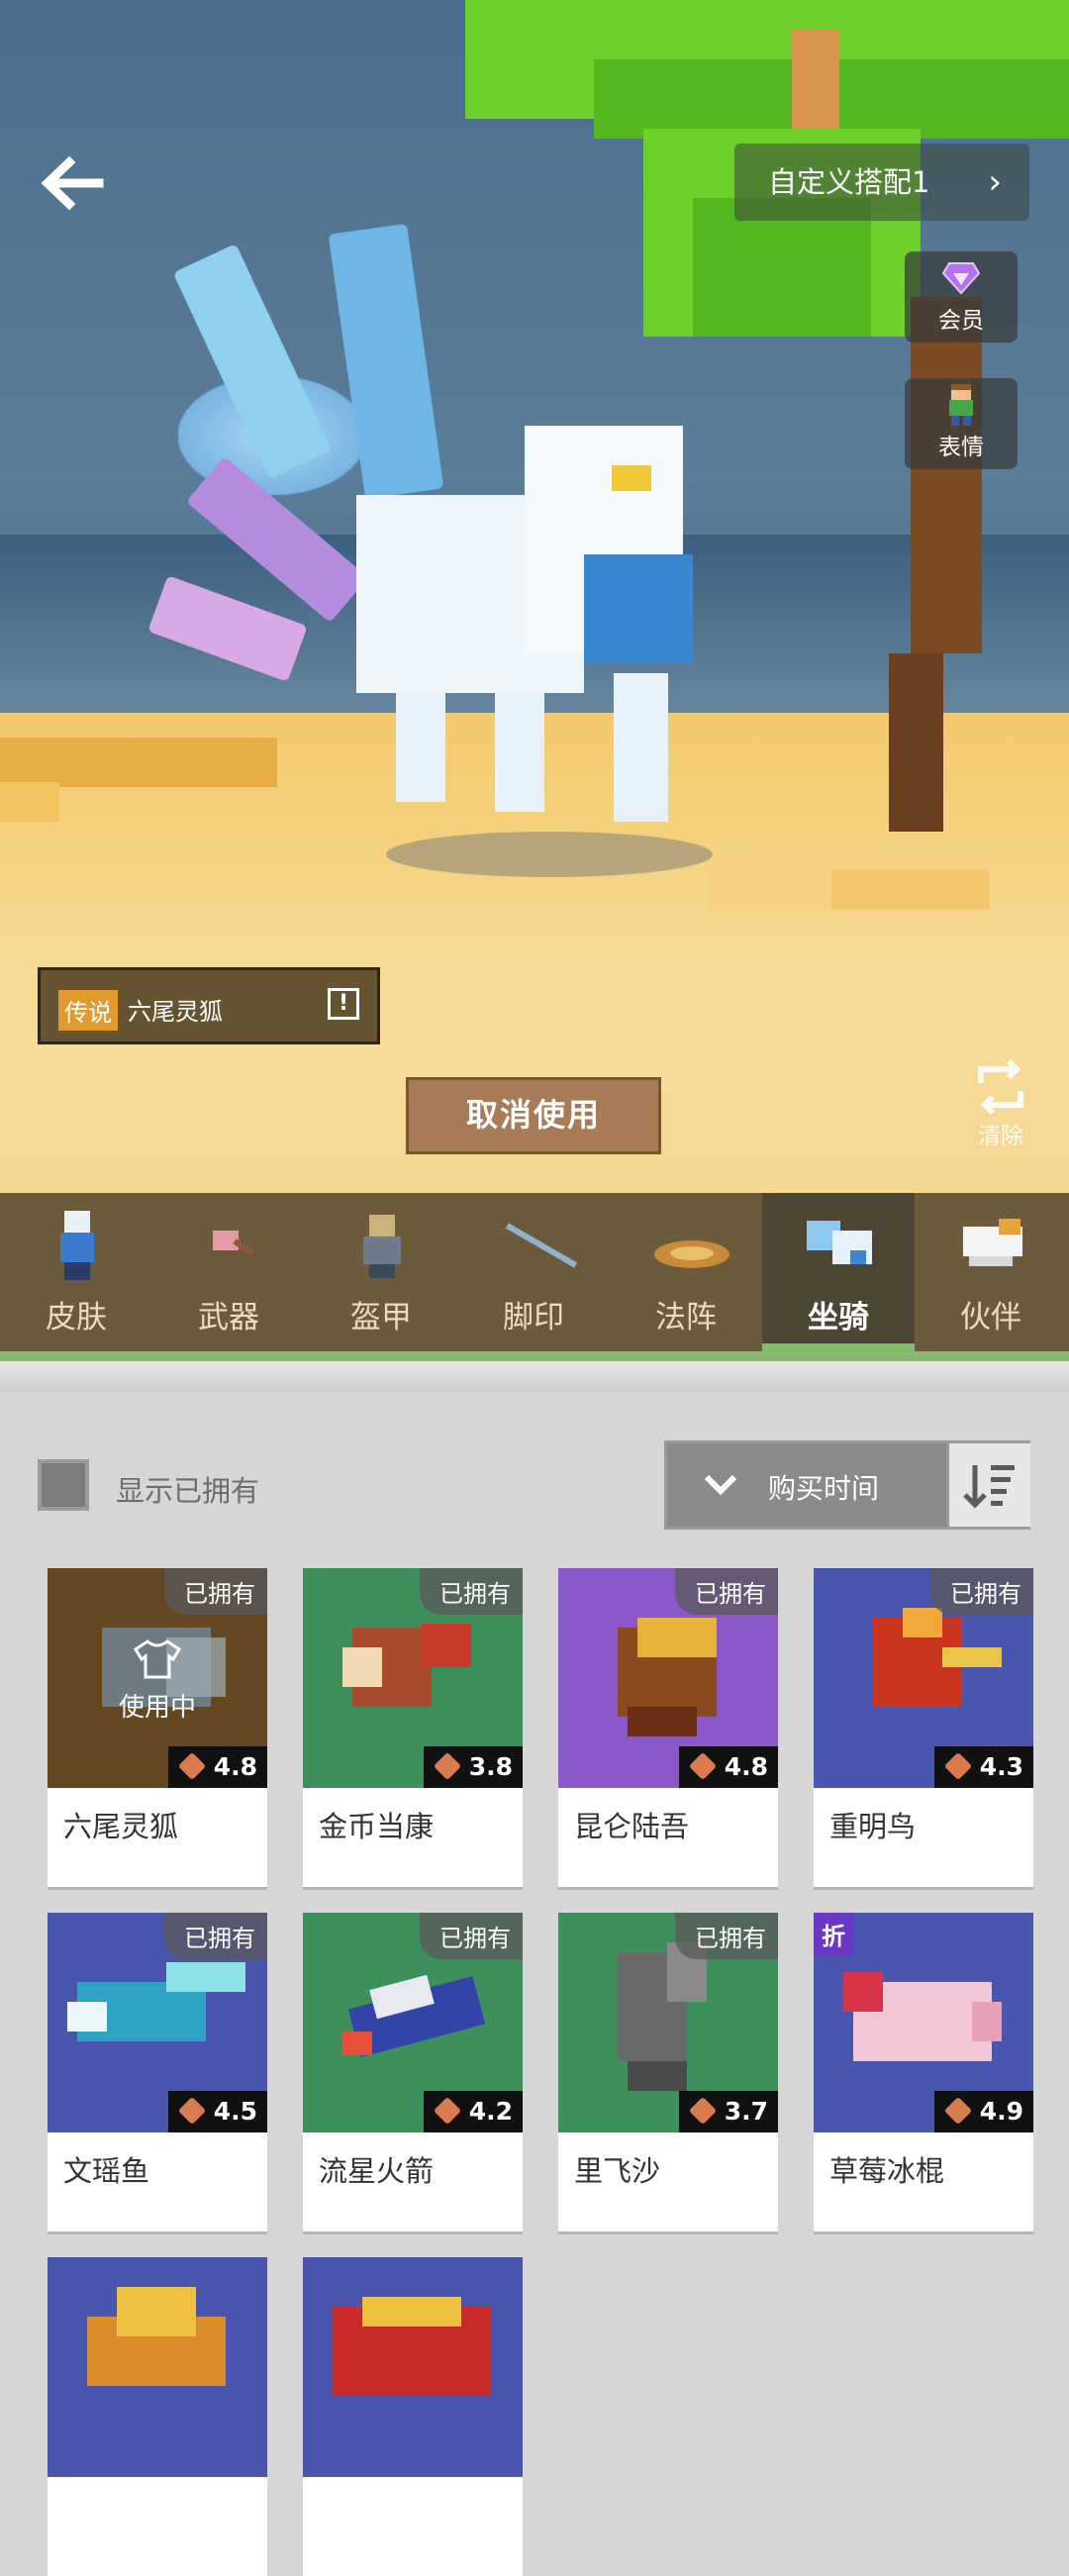 The height and width of the screenshot is (2576, 1069). Describe the element at coordinates (533, 1318) in the screenshot. I see `tab-label: 脚印` at that location.